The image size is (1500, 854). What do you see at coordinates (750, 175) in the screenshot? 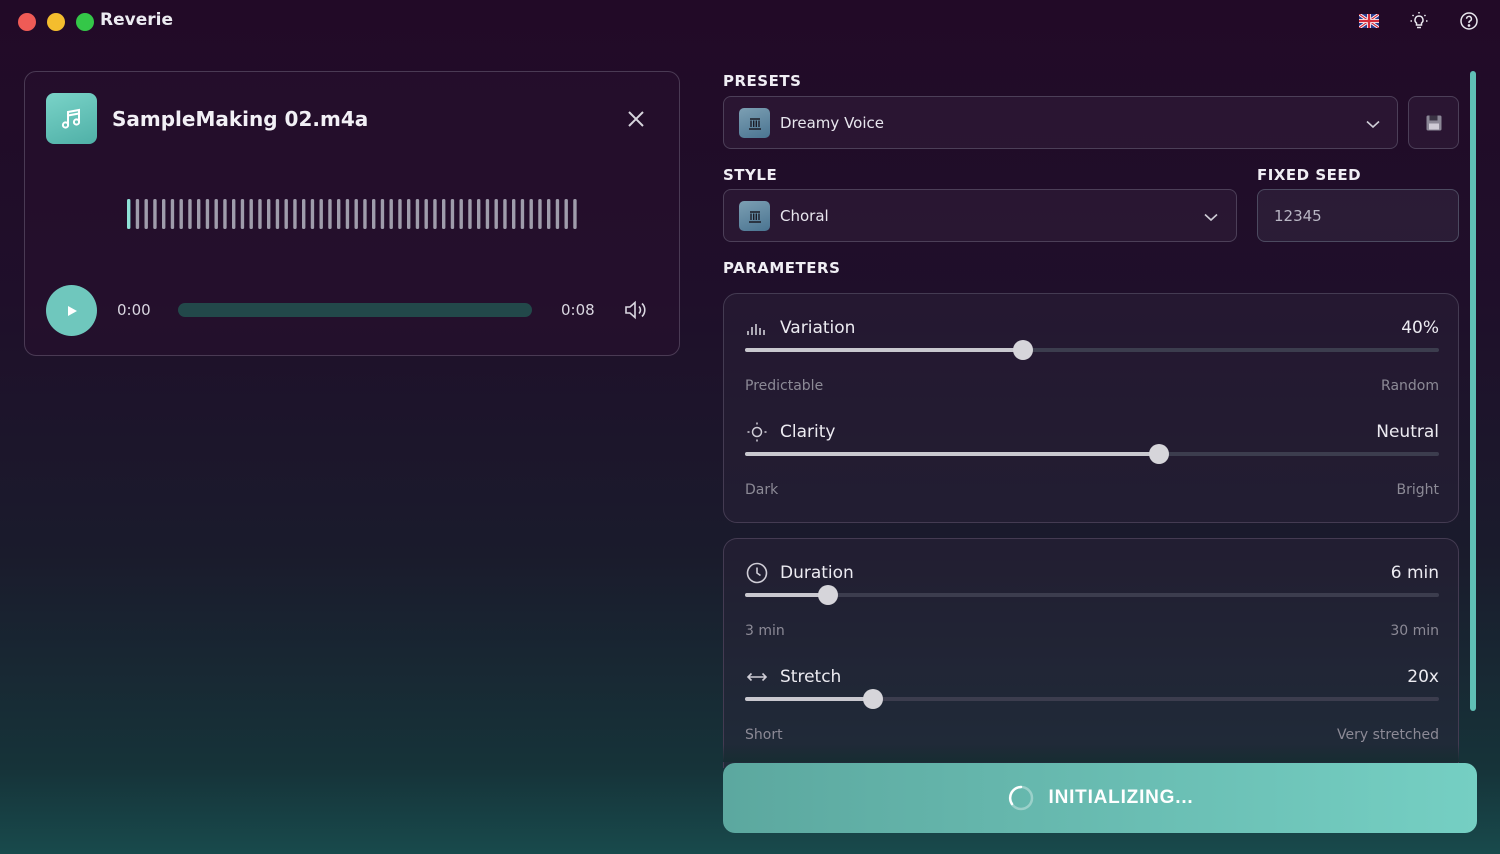
I see `style-label: STYLE` at bounding box center [750, 175].